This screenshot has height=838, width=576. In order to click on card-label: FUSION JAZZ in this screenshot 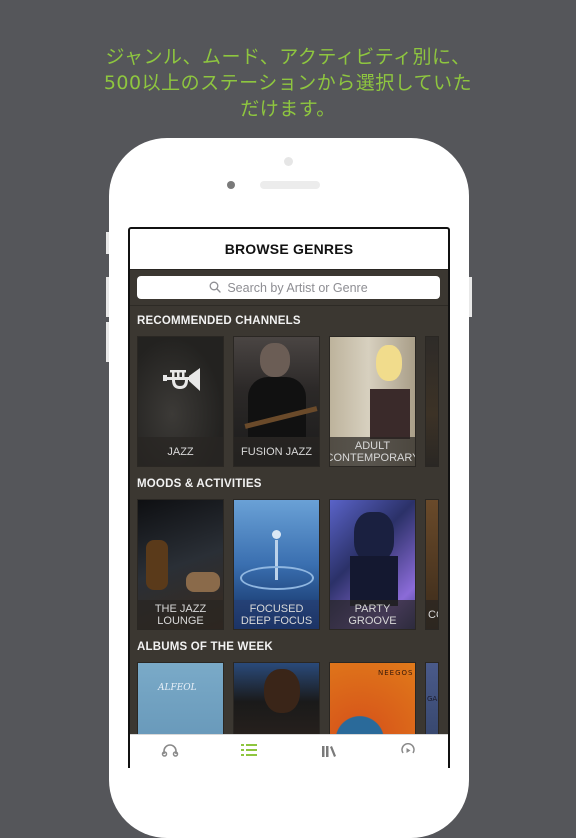, I will do `click(276, 451)`.